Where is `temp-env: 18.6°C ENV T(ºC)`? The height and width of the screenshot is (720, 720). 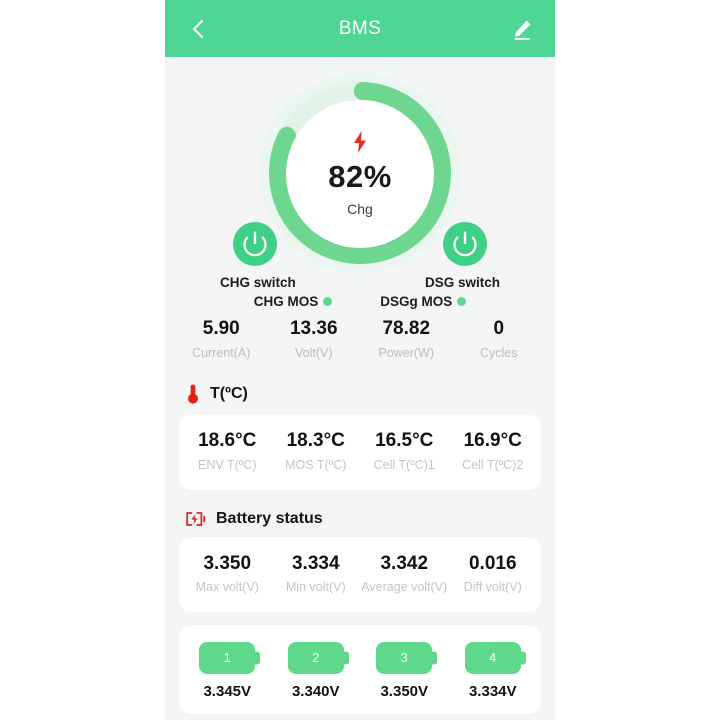
temp-env: 18.6°C ENV T(ºC) is located at coordinates (227, 451).